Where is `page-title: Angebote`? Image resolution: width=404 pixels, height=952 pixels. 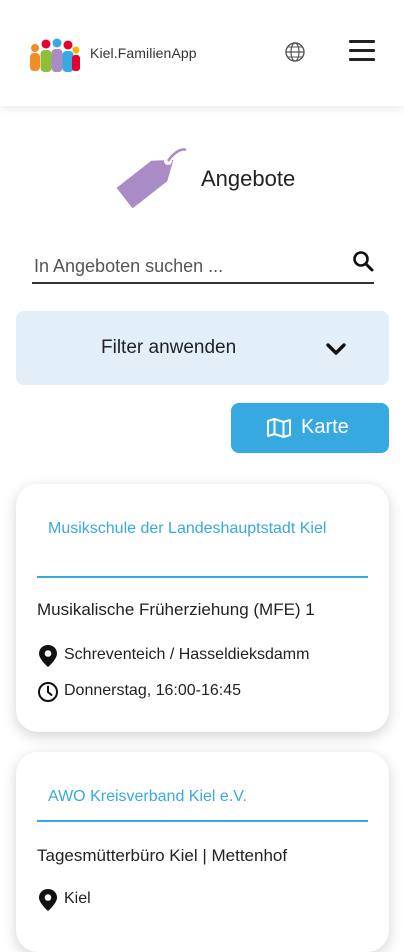 page-title: Angebote is located at coordinates (248, 178).